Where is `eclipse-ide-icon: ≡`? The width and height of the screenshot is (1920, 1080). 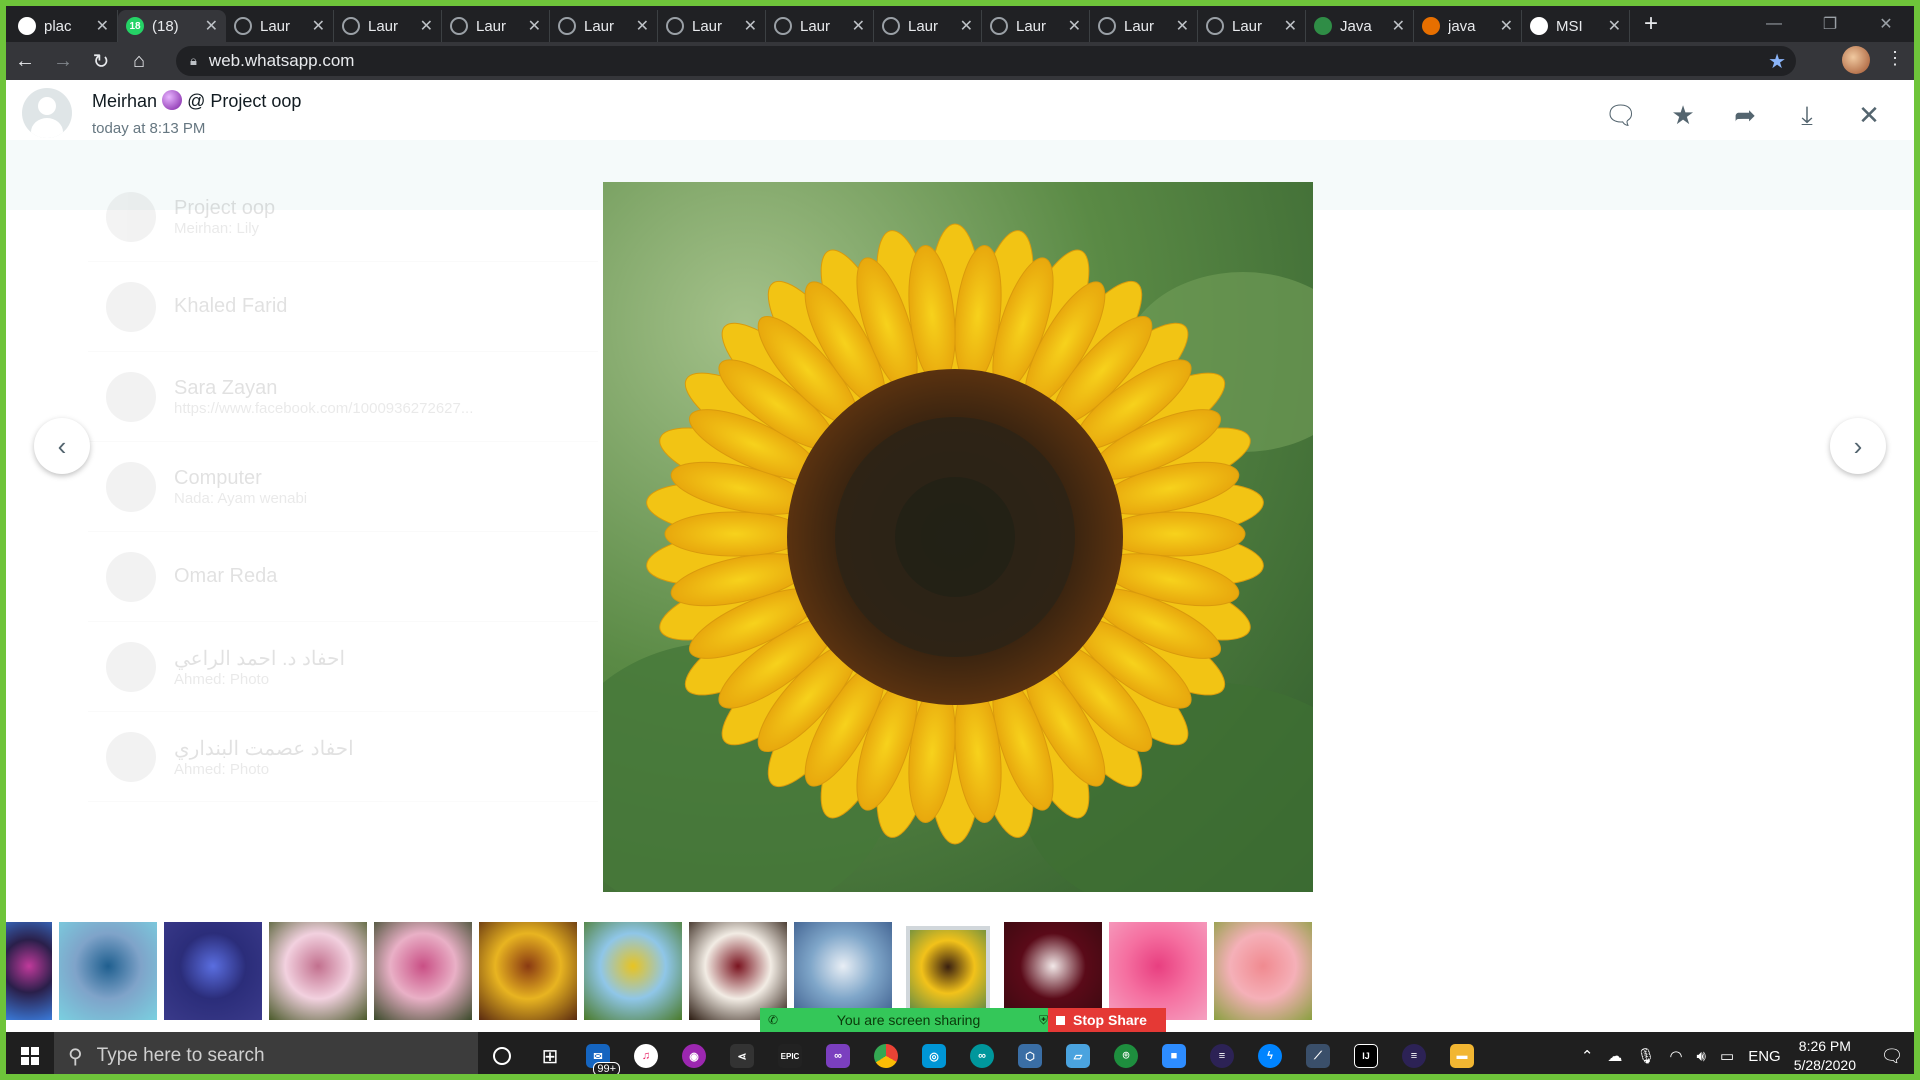
eclipse-ide-icon: ≡ is located at coordinates (1414, 1053).